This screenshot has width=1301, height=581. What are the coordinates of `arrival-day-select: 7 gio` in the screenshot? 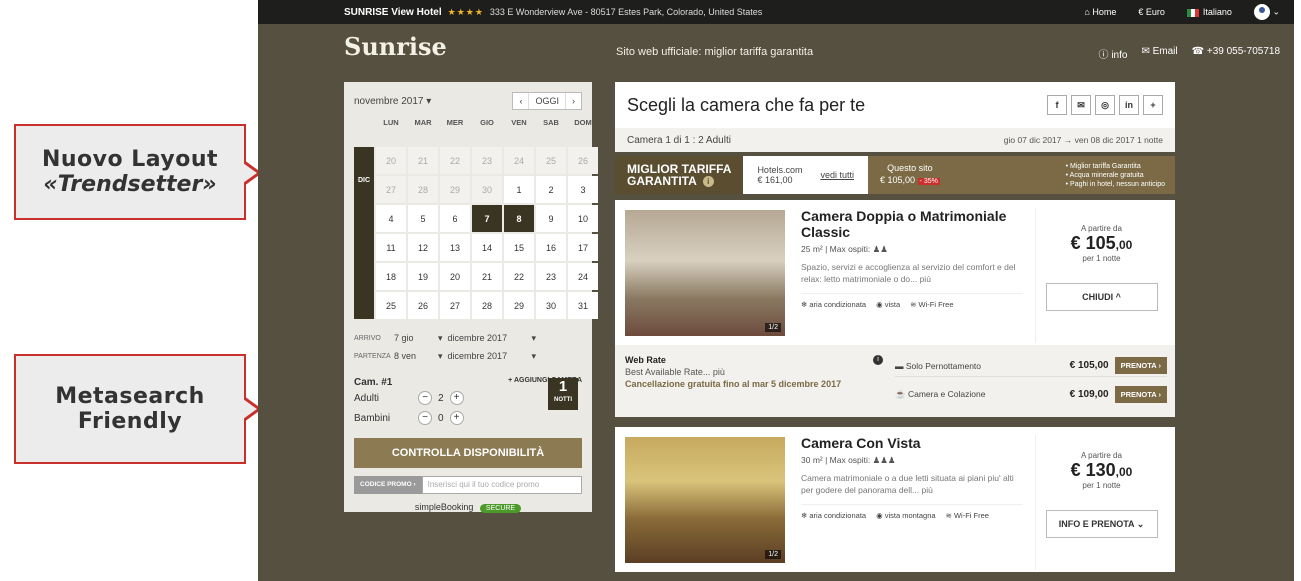 It's located at (416, 338).